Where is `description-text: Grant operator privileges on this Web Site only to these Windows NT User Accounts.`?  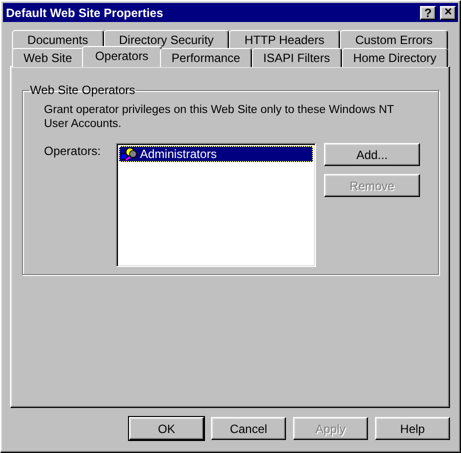
description-text: Grant operator privileges on this Web Site only to these Windows NT User Accounts. is located at coordinates (219, 117).